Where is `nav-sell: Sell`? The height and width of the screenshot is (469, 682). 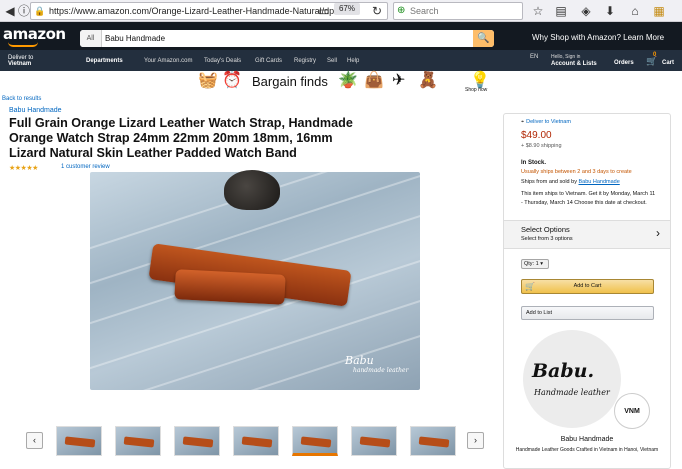 nav-sell: Sell is located at coordinates (332, 61).